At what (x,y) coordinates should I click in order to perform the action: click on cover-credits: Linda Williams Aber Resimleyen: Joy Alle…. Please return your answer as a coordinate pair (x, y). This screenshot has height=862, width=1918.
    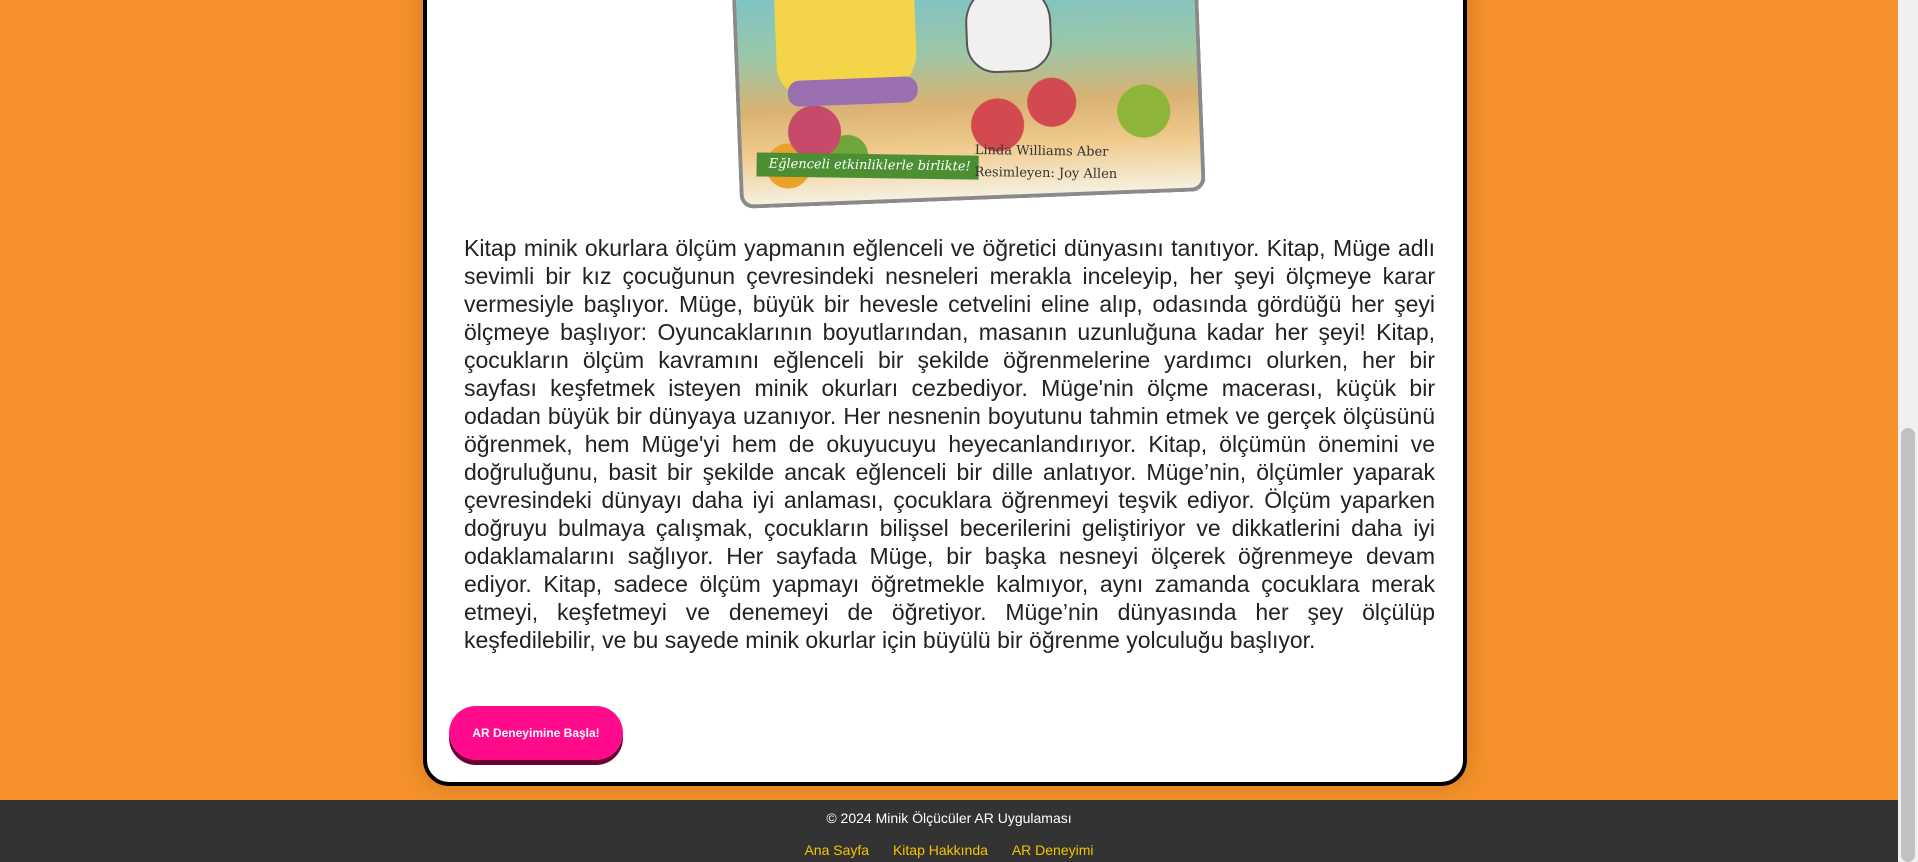
    Looking at the image, I should click on (1049, 163).